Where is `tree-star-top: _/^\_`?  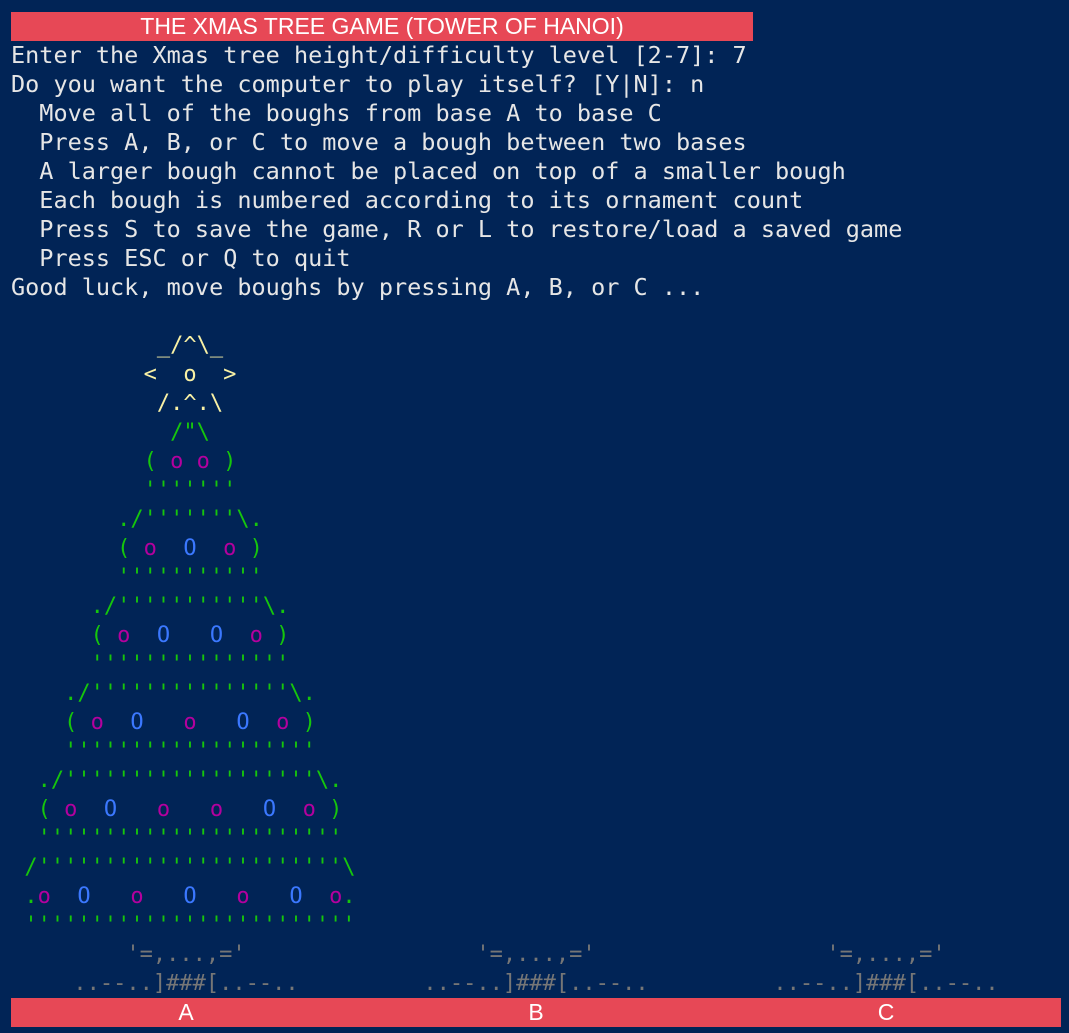
tree-star-top: _/^\_ is located at coordinates (190, 345).